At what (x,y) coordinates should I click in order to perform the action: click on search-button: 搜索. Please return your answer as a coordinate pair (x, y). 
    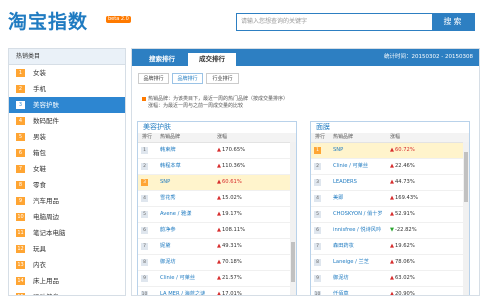
    Looking at the image, I should click on (453, 22).